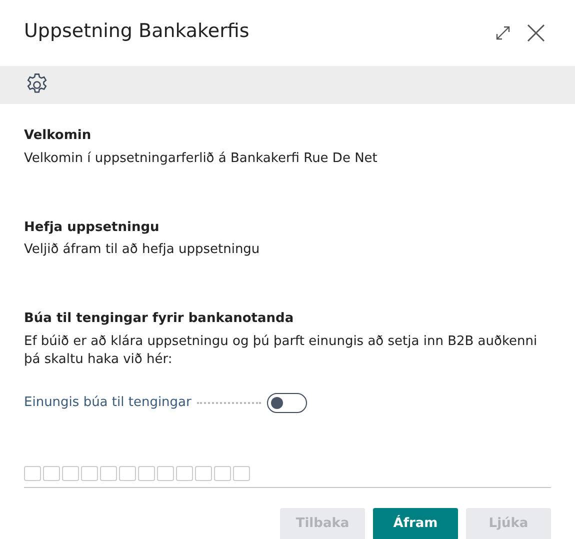 This screenshot has height=539, width=575. I want to click on section-text: Veljið áfram til að hefja uppsetningu, so click(142, 250).